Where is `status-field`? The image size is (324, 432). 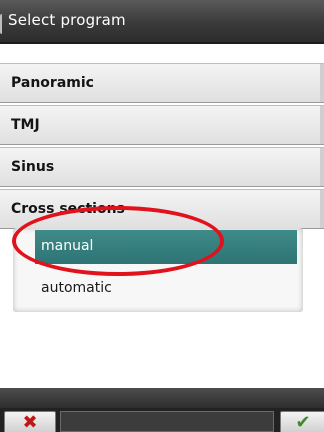
status-field is located at coordinates (167, 421).